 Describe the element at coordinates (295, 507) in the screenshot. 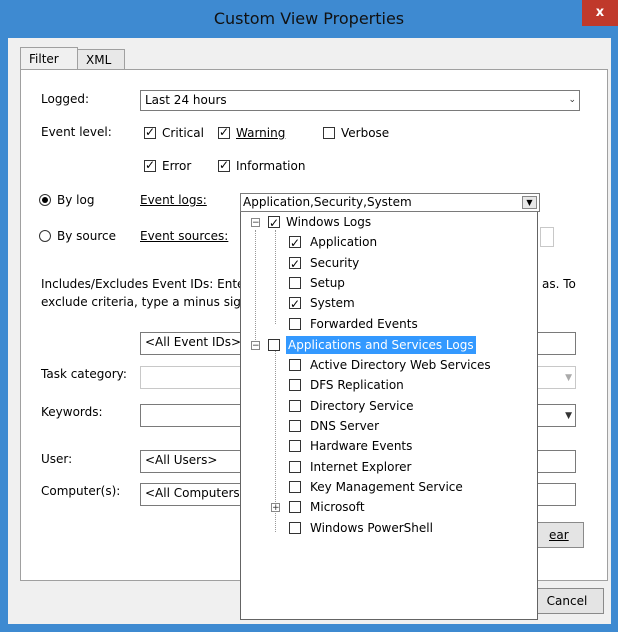

I see `microsoft-checkbox` at that location.